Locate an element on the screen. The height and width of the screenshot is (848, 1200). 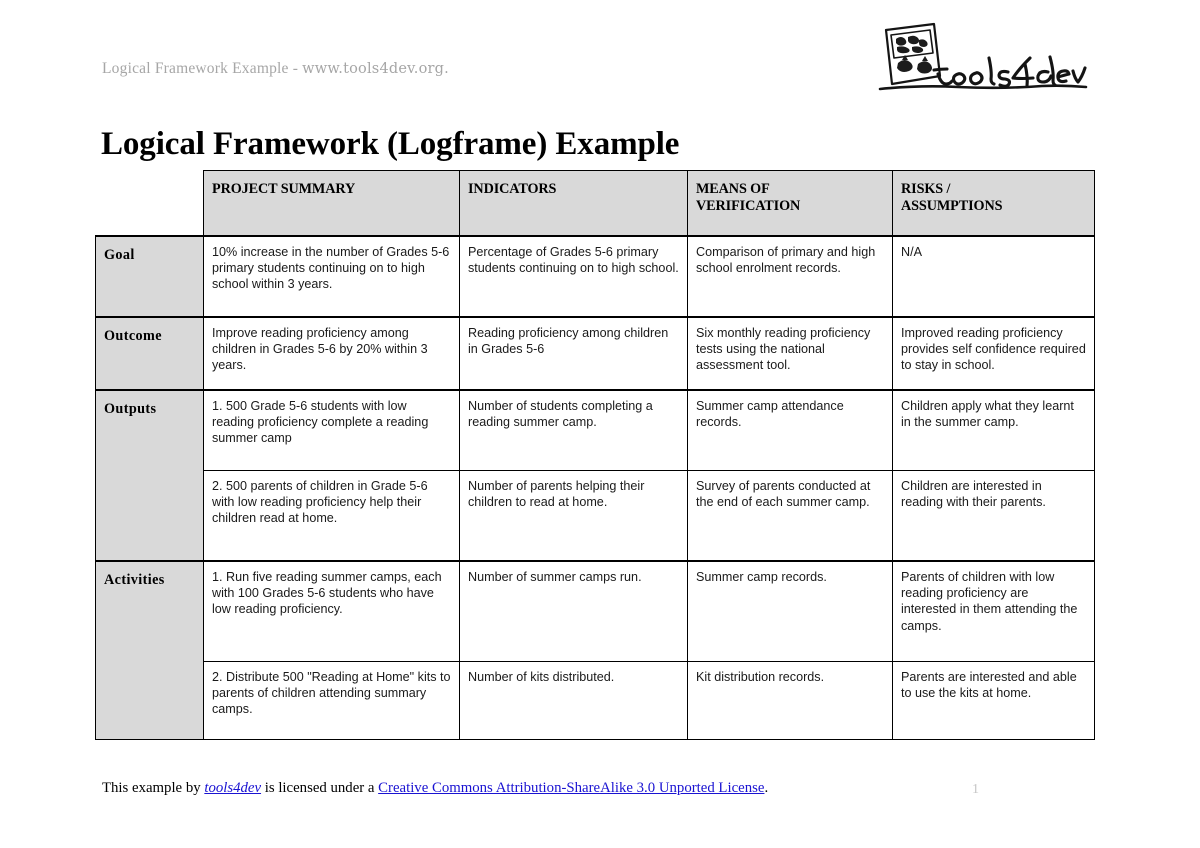
cell-activities2-indicators: Number of kits distributed. is located at coordinates (573, 700).